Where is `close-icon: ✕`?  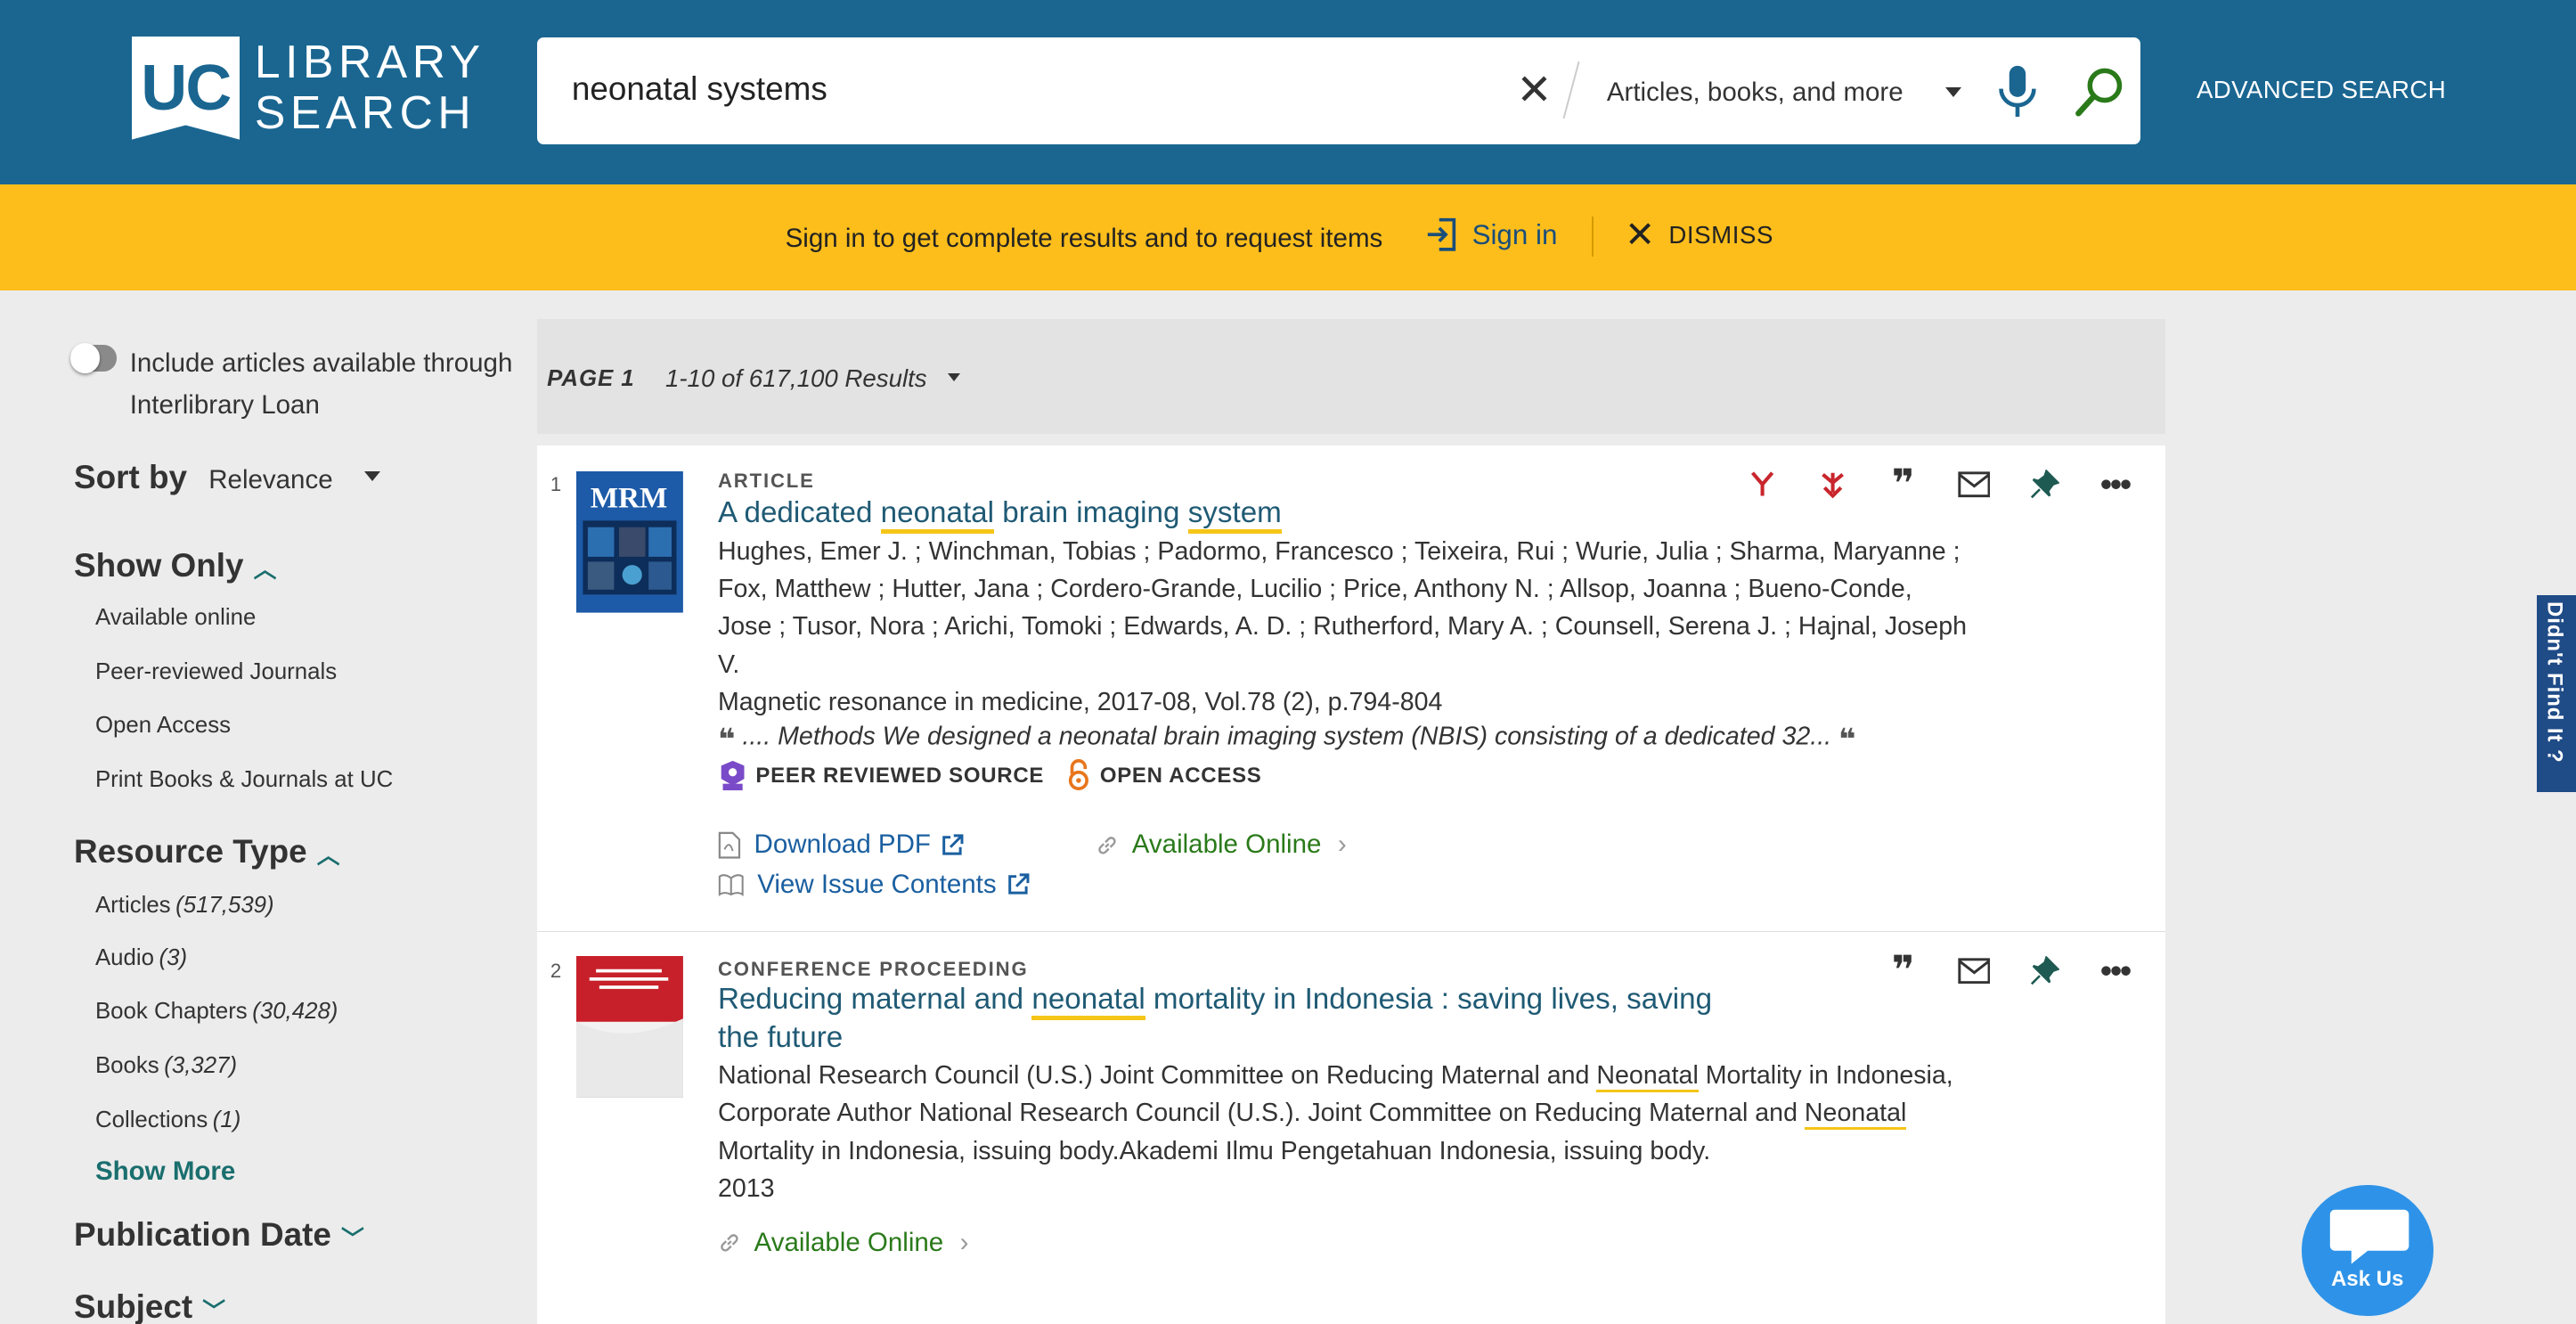 close-icon: ✕ is located at coordinates (1641, 235).